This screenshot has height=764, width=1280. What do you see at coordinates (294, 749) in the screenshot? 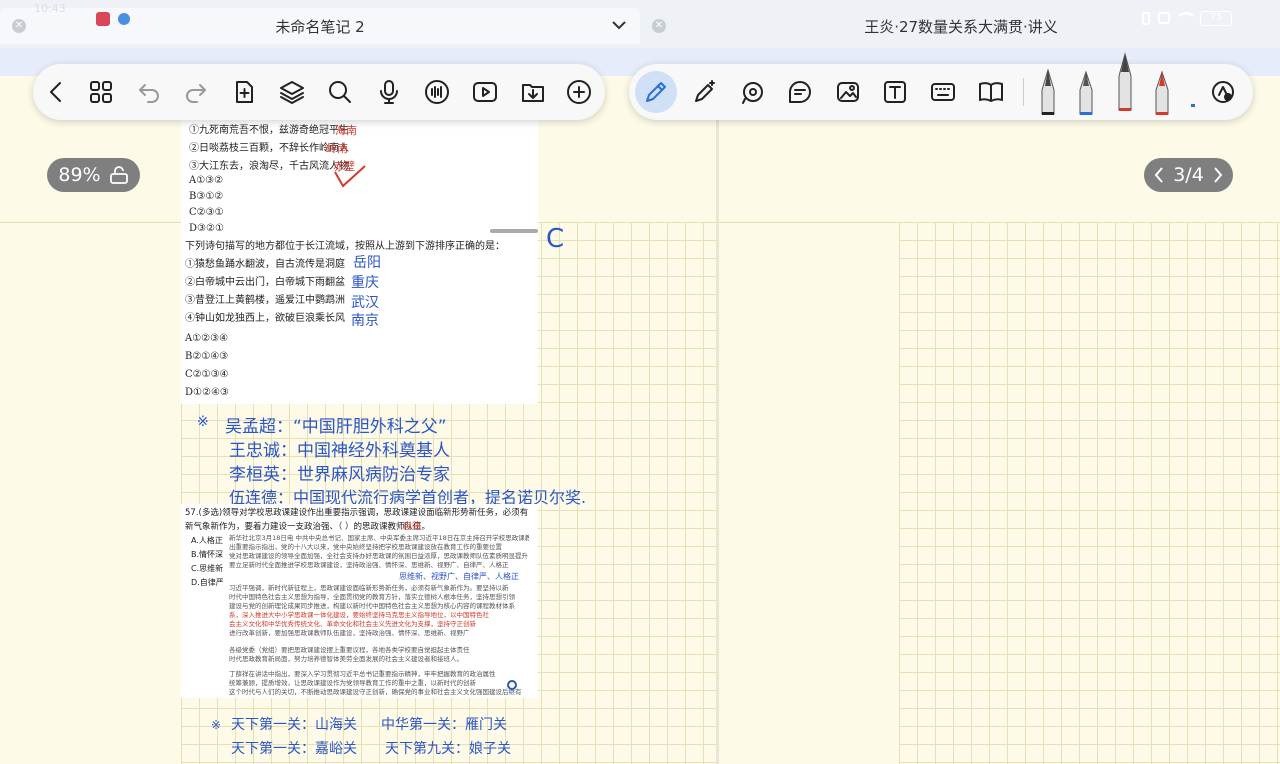
I see `handwritten-line: 天下第一关：嘉峪关` at bounding box center [294, 749].